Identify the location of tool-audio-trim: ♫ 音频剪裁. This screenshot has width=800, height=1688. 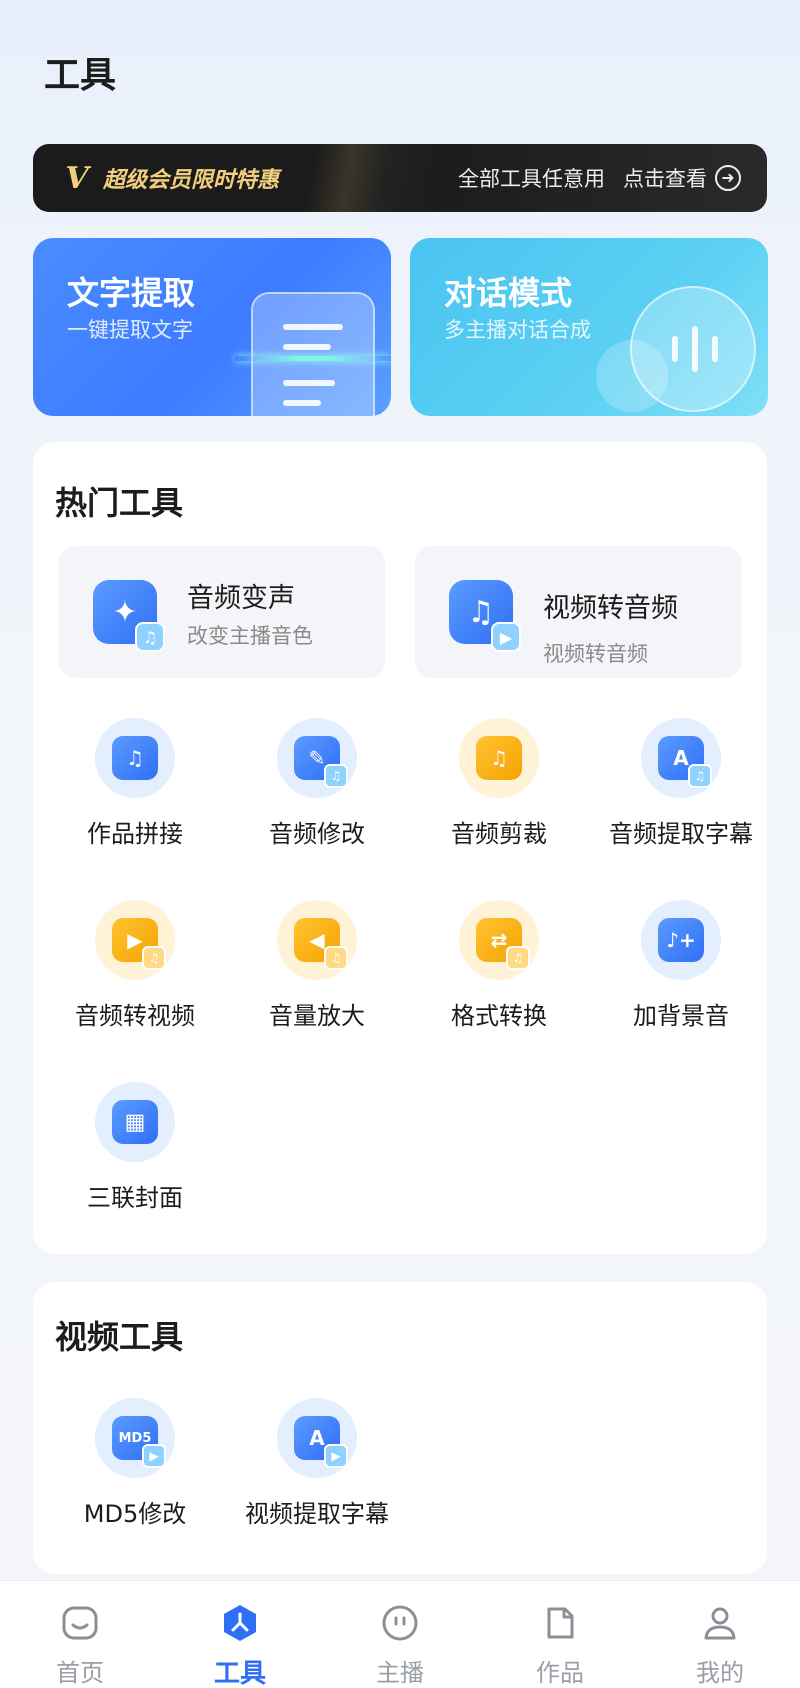
(499, 793).